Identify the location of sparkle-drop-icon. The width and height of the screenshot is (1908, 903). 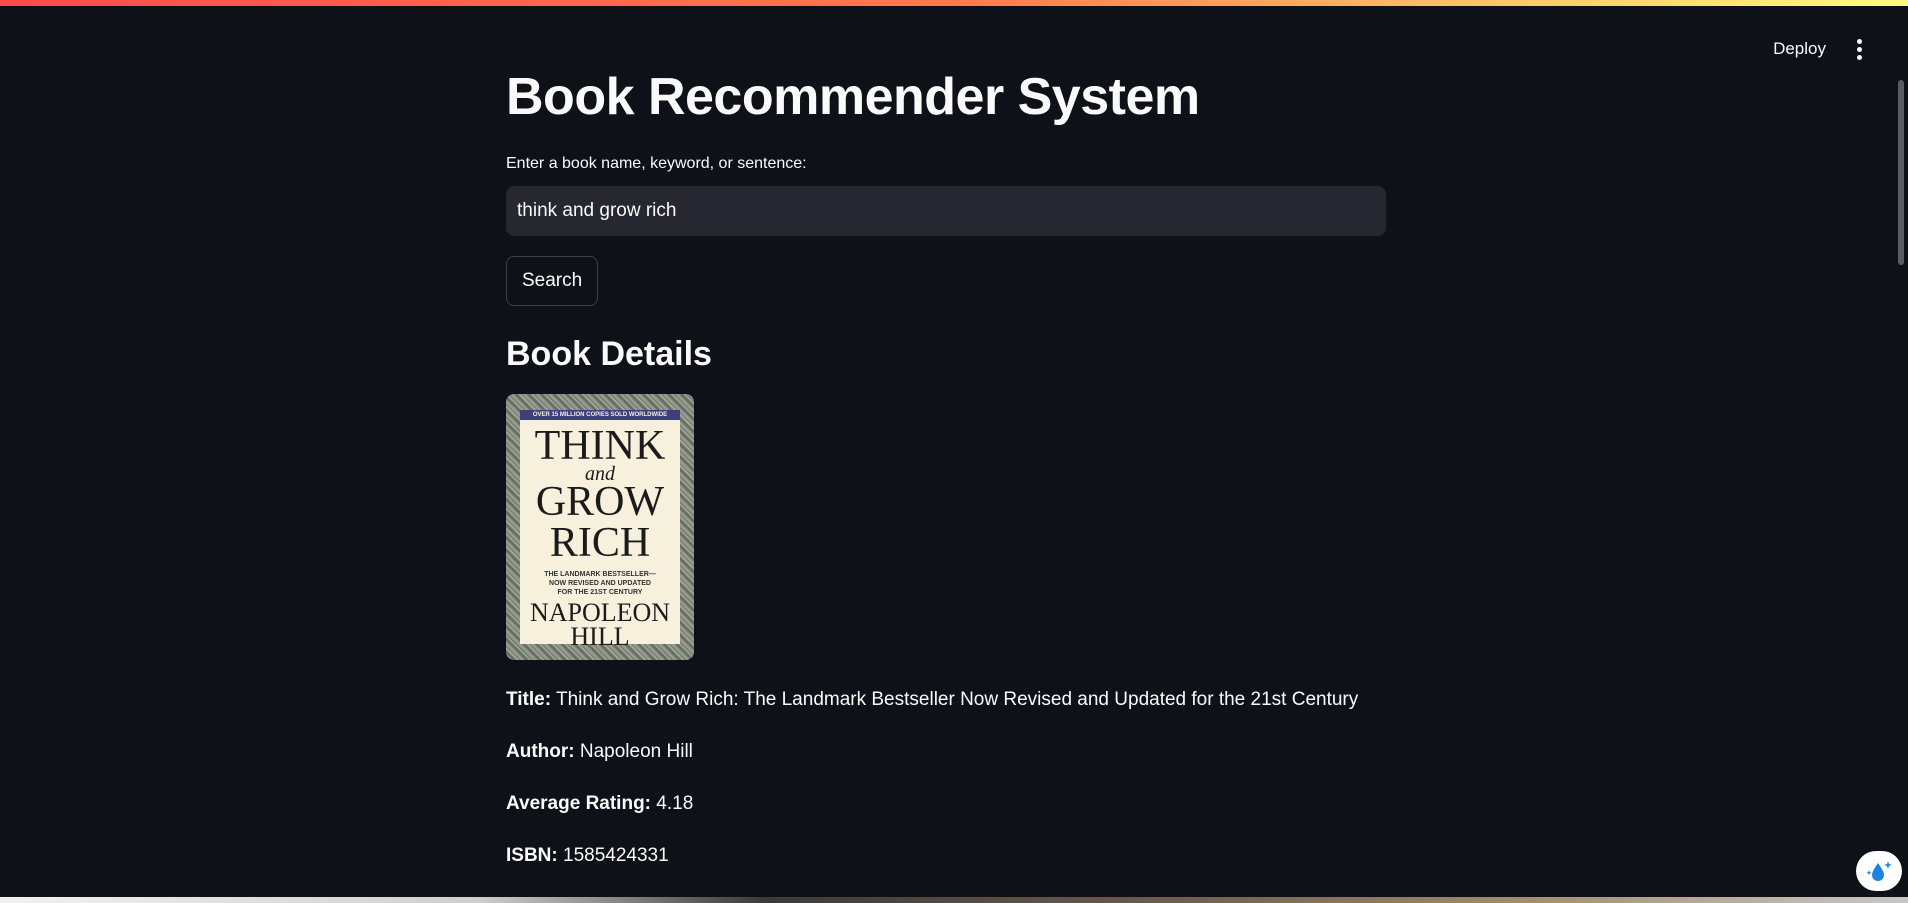
(1879, 871).